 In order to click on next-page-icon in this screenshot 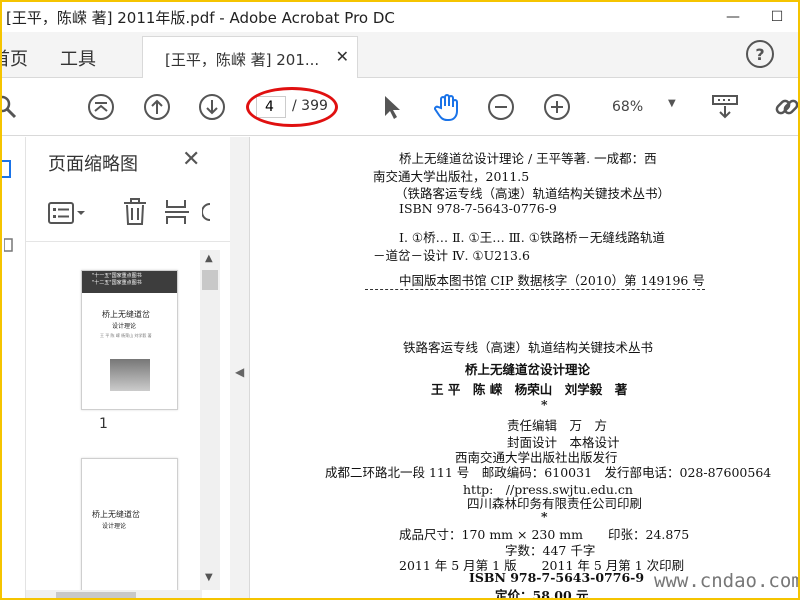, I will do `click(212, 107)`.